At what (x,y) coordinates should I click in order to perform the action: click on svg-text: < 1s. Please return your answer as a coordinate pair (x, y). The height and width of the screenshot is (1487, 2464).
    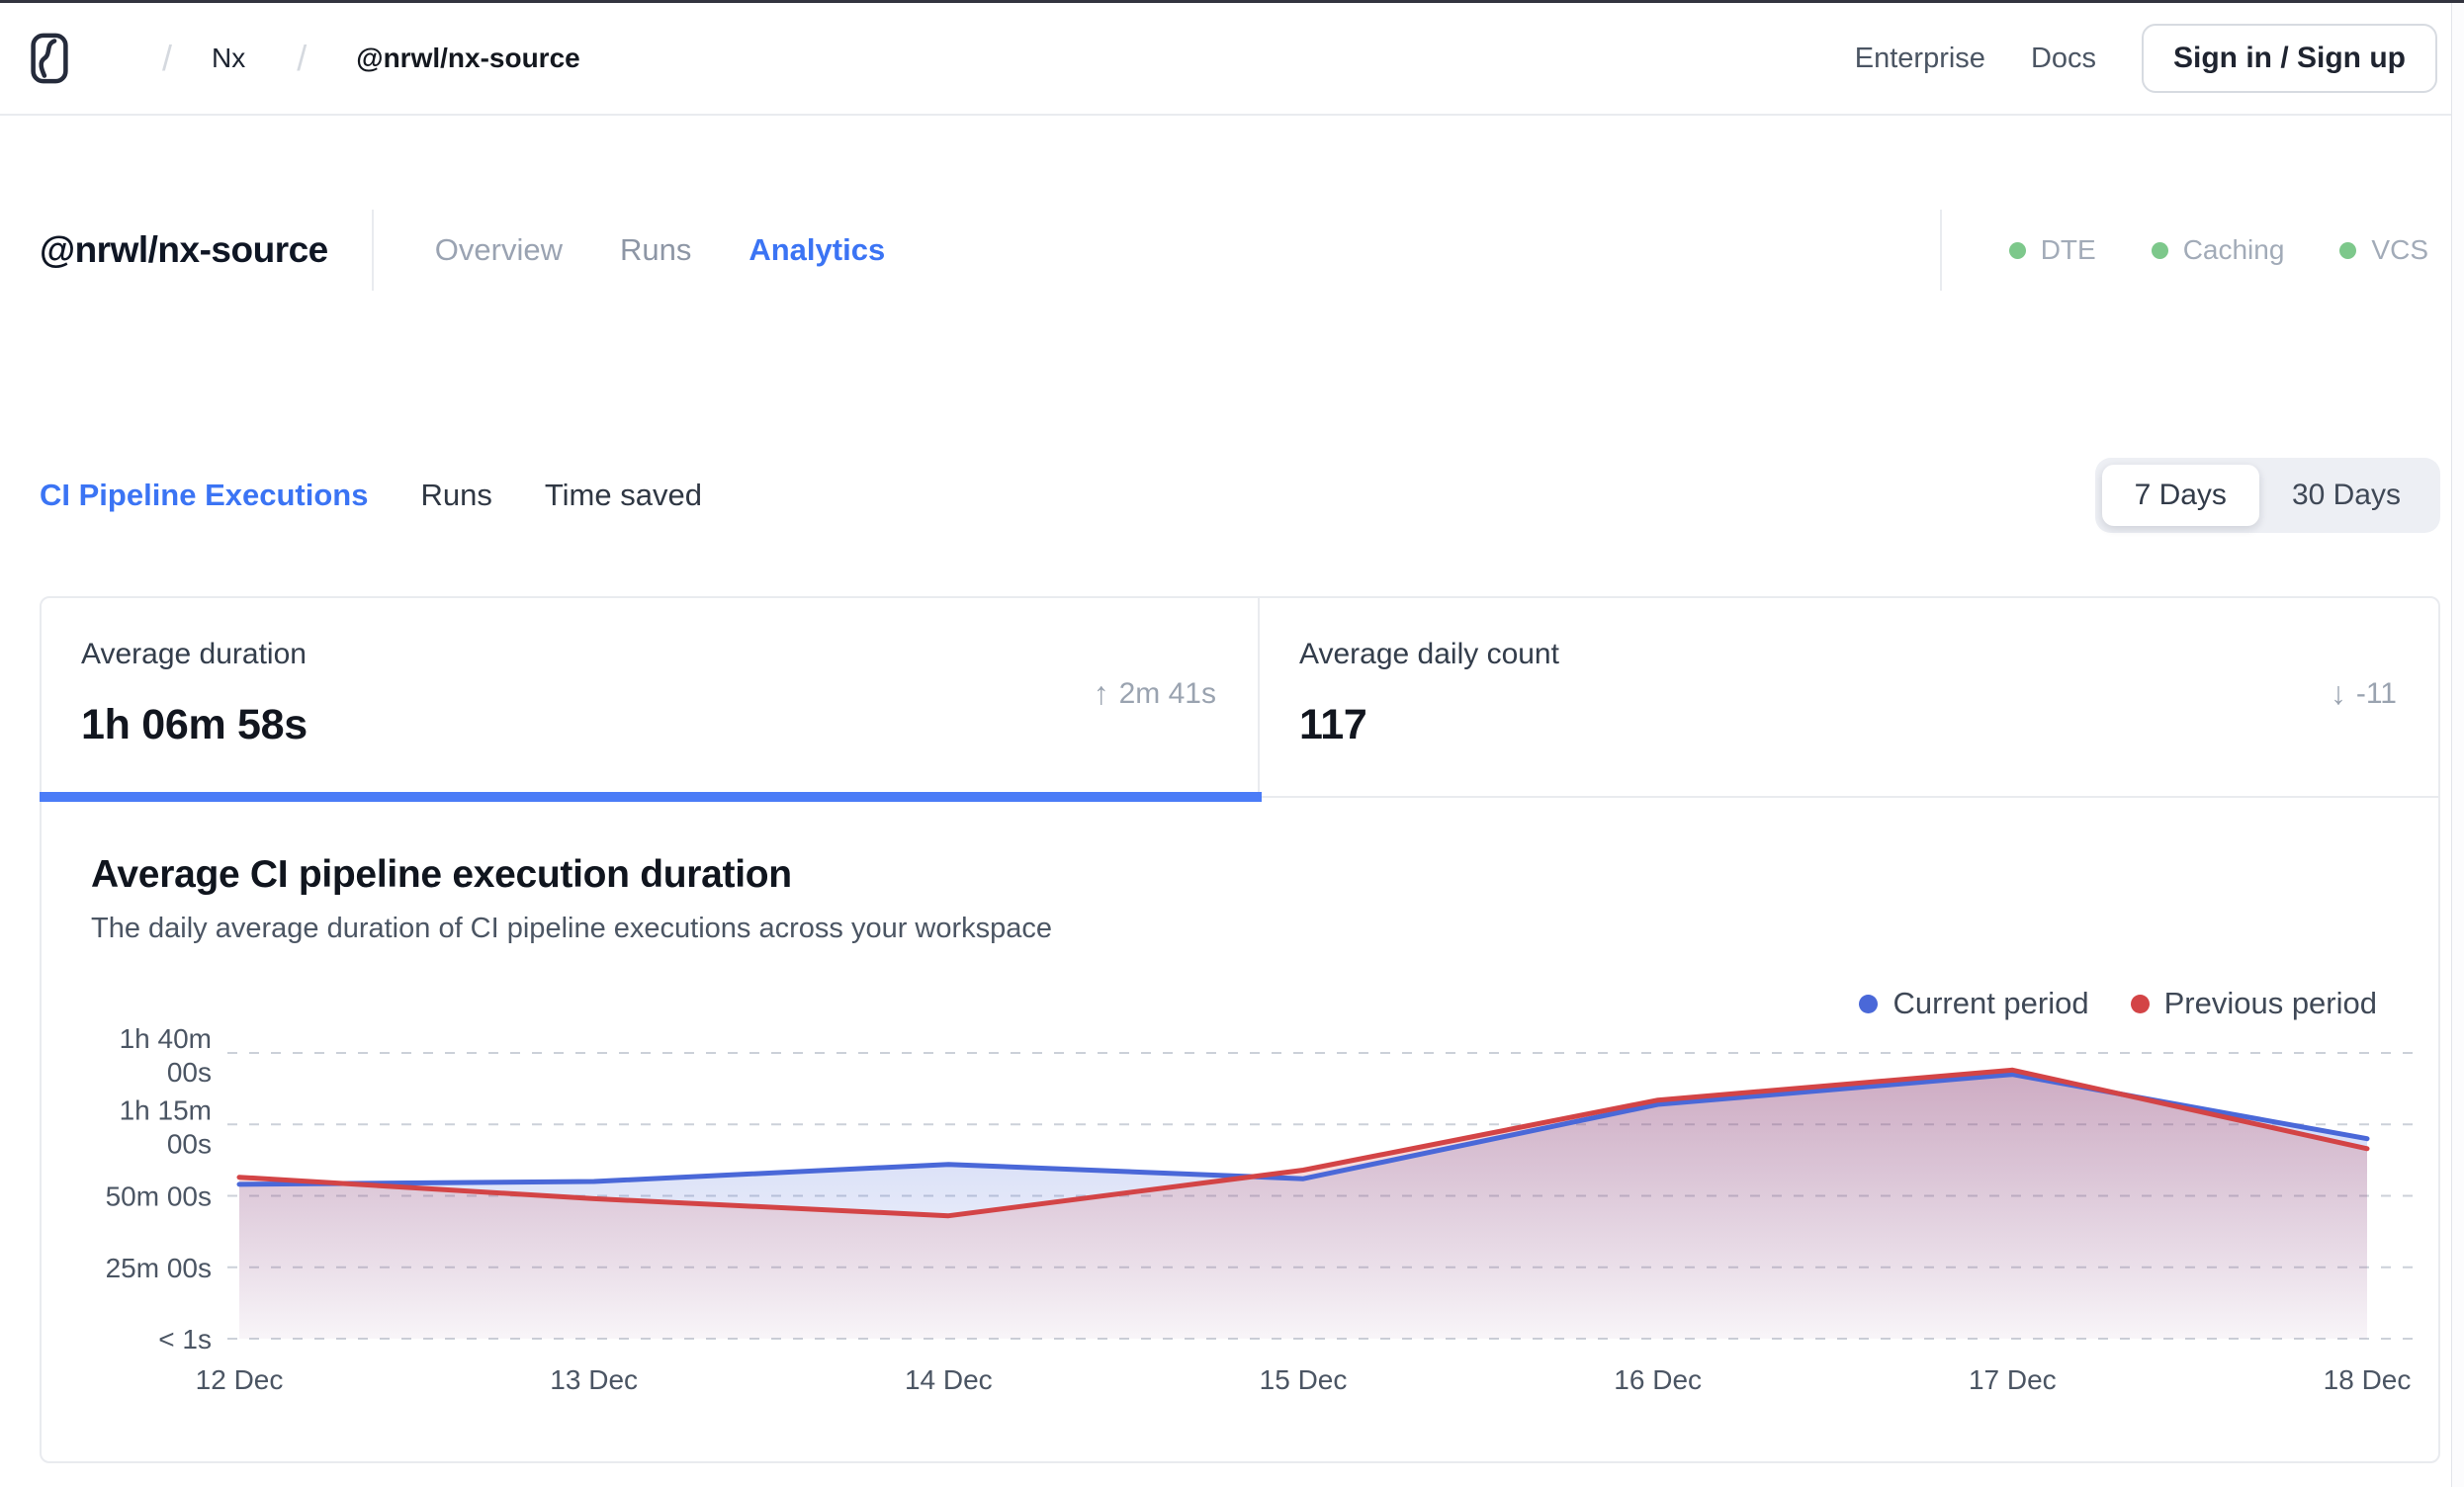
    Looking at the image, I should click on (185, 1340).